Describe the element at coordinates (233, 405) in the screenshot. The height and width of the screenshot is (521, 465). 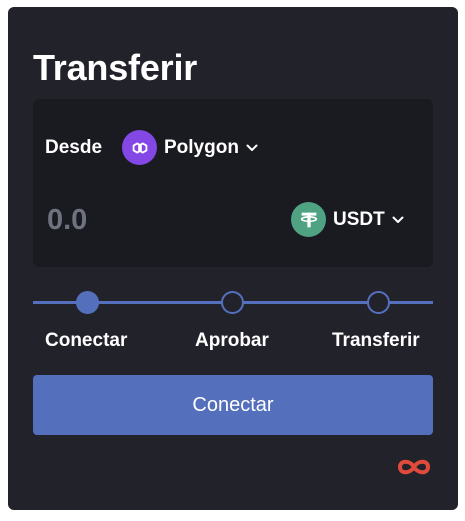
I see `connect-button: Conectar` at that location.